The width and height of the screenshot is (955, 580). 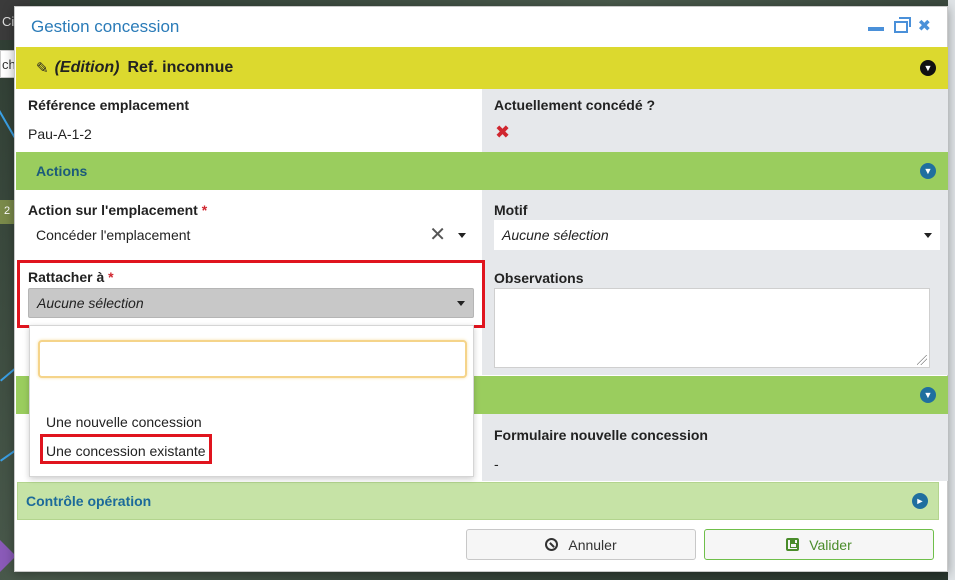 I want to click on dialog-title: Gestion concession, so click(x=105, y=26).